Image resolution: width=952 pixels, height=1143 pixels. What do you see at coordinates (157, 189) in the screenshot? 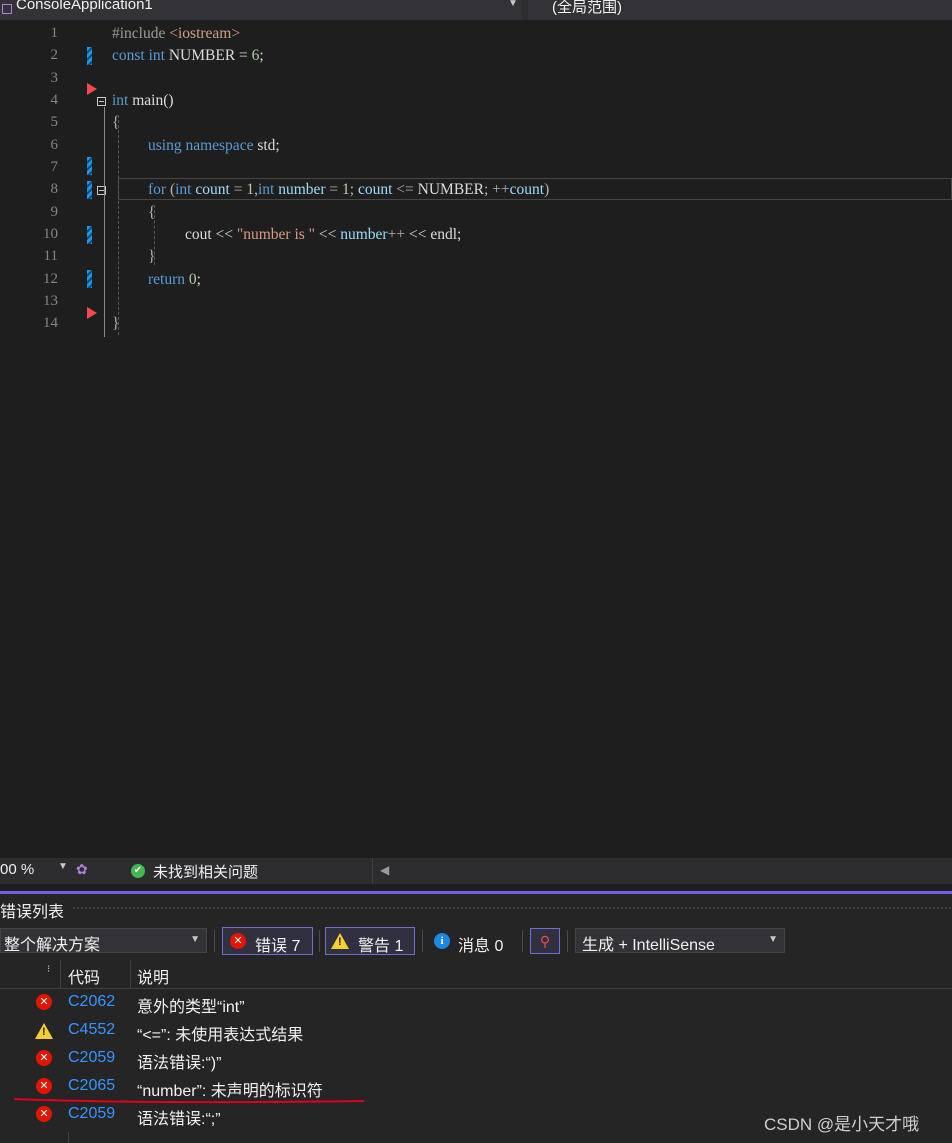
I see `keyword: for` at bounding box center [157, 189].